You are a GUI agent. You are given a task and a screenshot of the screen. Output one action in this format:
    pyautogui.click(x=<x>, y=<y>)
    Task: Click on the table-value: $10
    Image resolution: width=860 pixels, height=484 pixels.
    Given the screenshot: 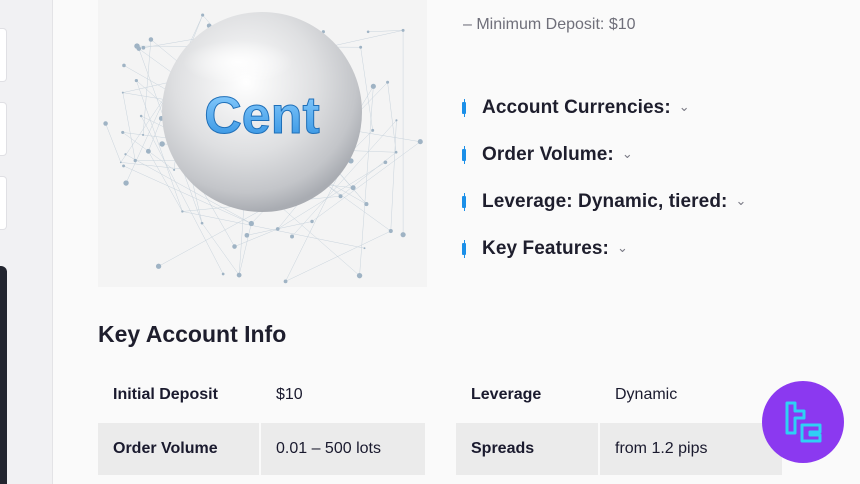 What is the action you would take?
    pyautogui.click(x=289, y=394)
    